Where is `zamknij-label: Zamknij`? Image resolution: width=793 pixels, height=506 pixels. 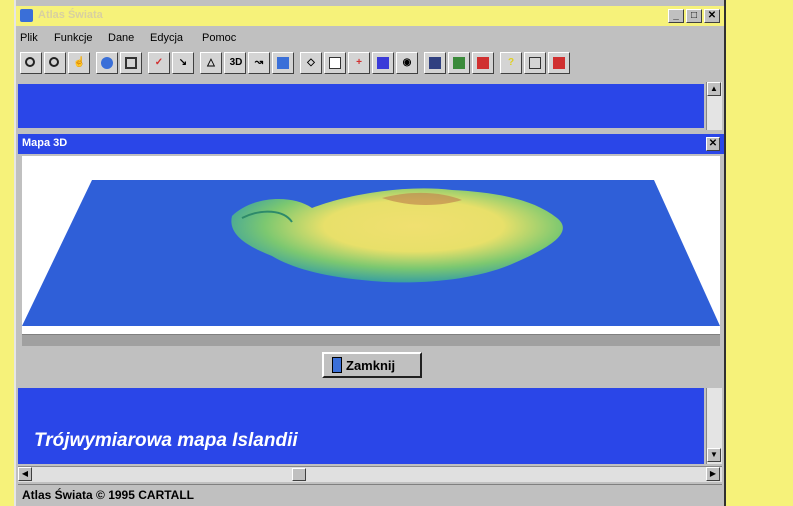
zamknij-label: Zamknij is located at coordinates (371, 365).